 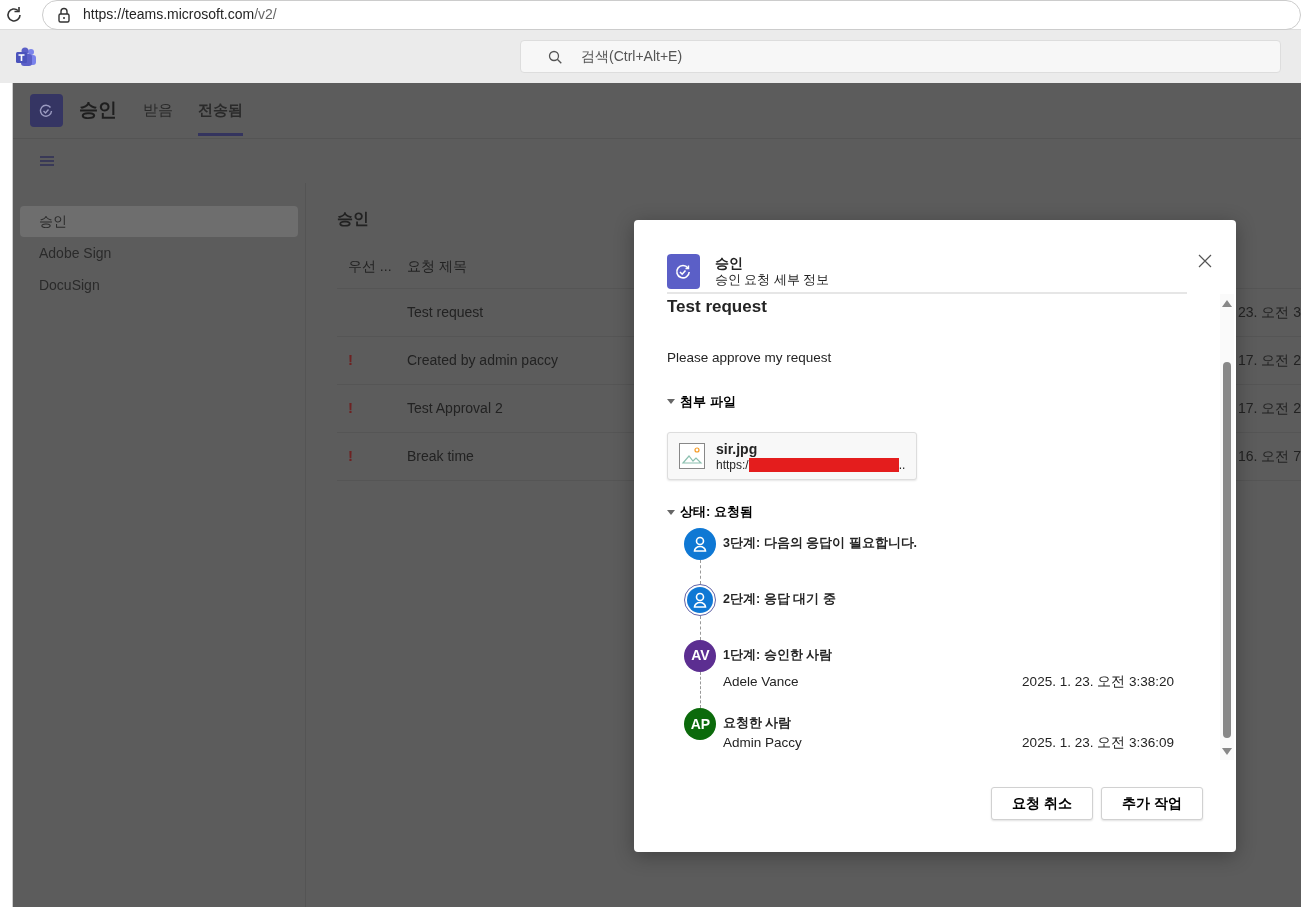 I want to click on table-cell: Test Approval 2, so click(x=454, y=408).